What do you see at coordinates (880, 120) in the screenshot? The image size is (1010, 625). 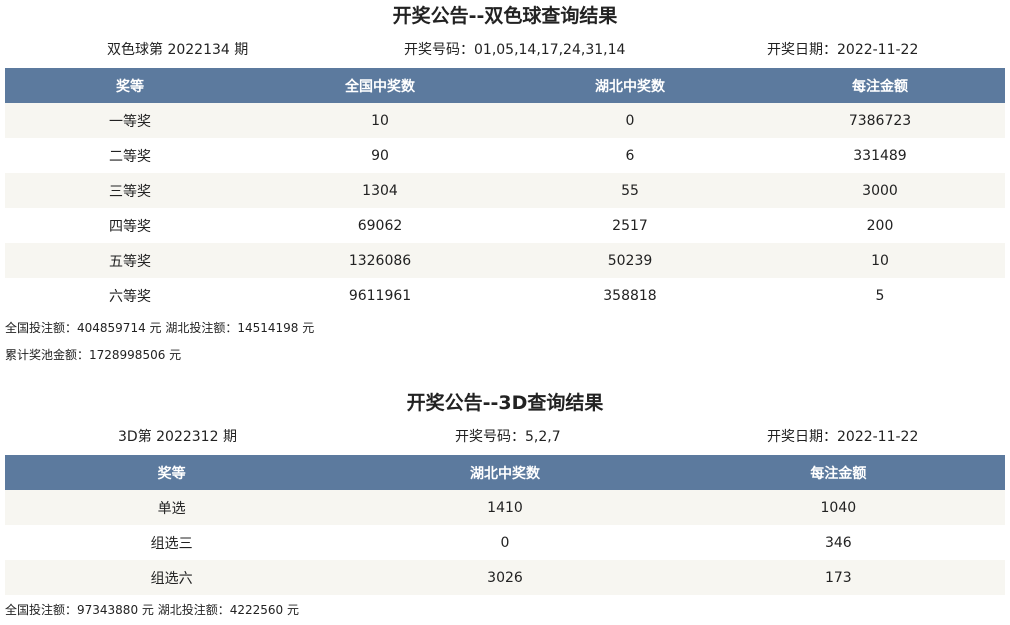 I see `prize-amount: 7386723` at bounding box center [880, 120].